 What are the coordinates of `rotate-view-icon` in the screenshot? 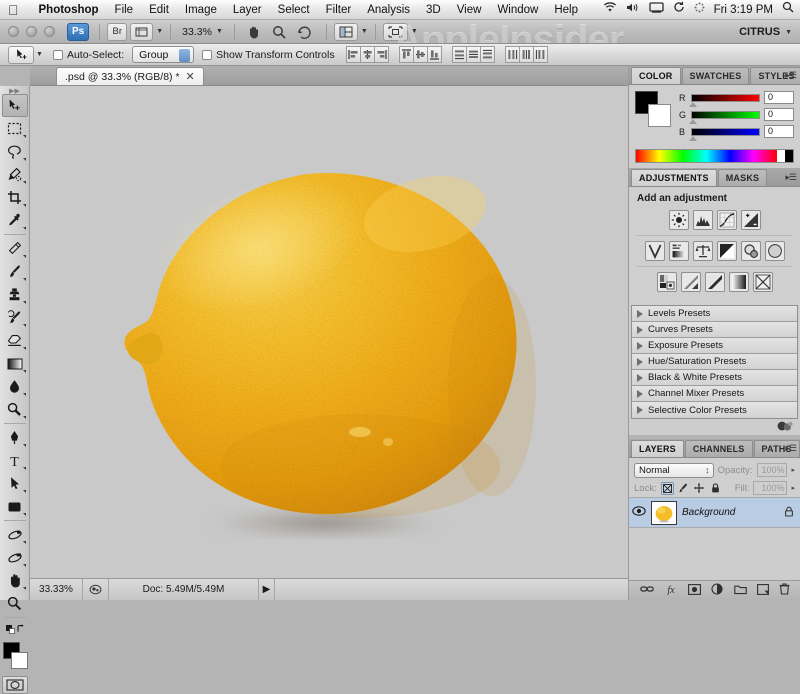 It's located at (304, 32).